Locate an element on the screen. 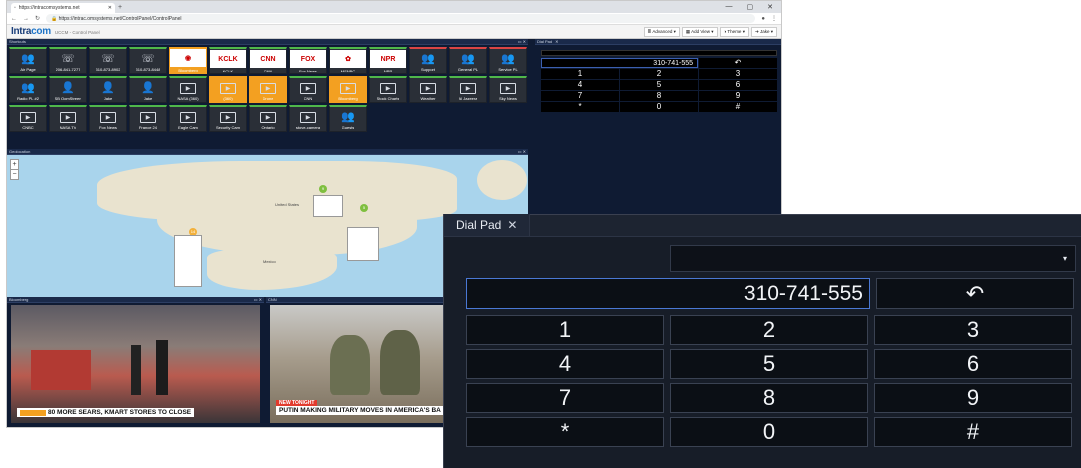 The image size is (1081, 468). small-key-6: 6 is located at coordinates (738, 85).